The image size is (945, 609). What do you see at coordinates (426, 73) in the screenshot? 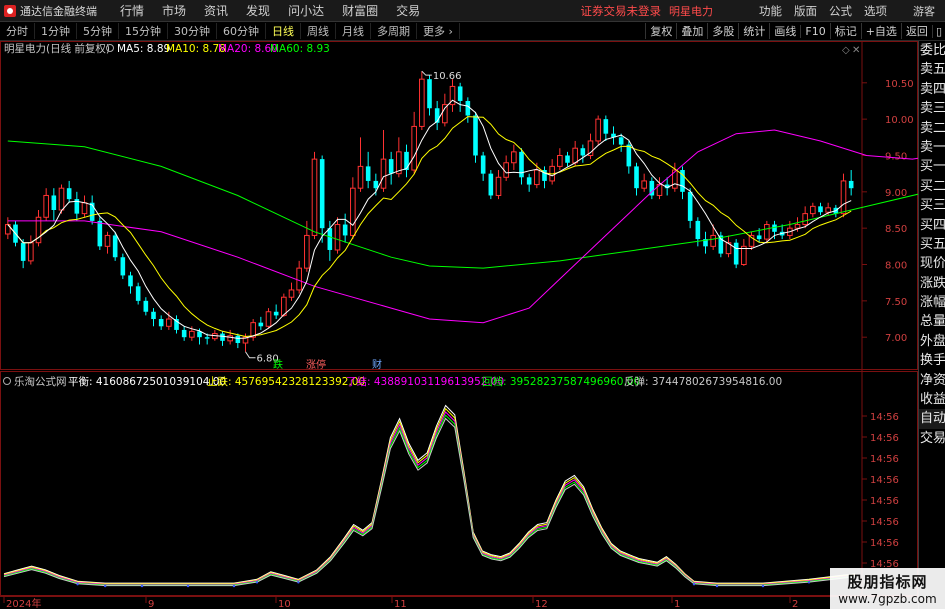
I see `high-arrow` at bounding box center [426, 73].